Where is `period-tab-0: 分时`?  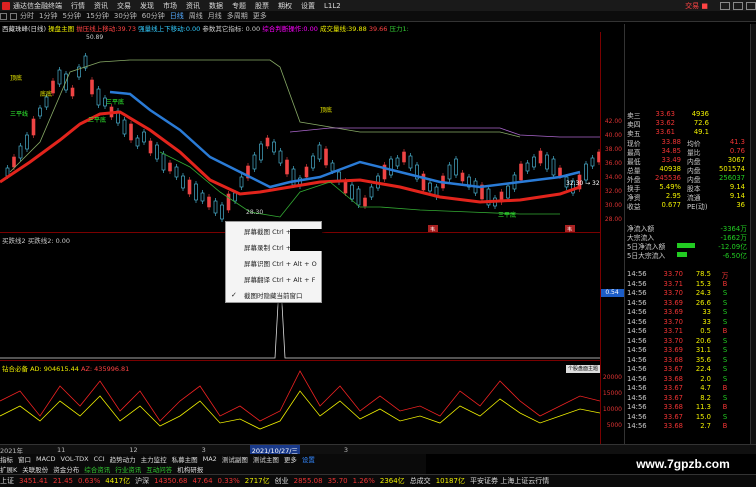 period-tab-0: 分时 is located at coordinates (27, 16).